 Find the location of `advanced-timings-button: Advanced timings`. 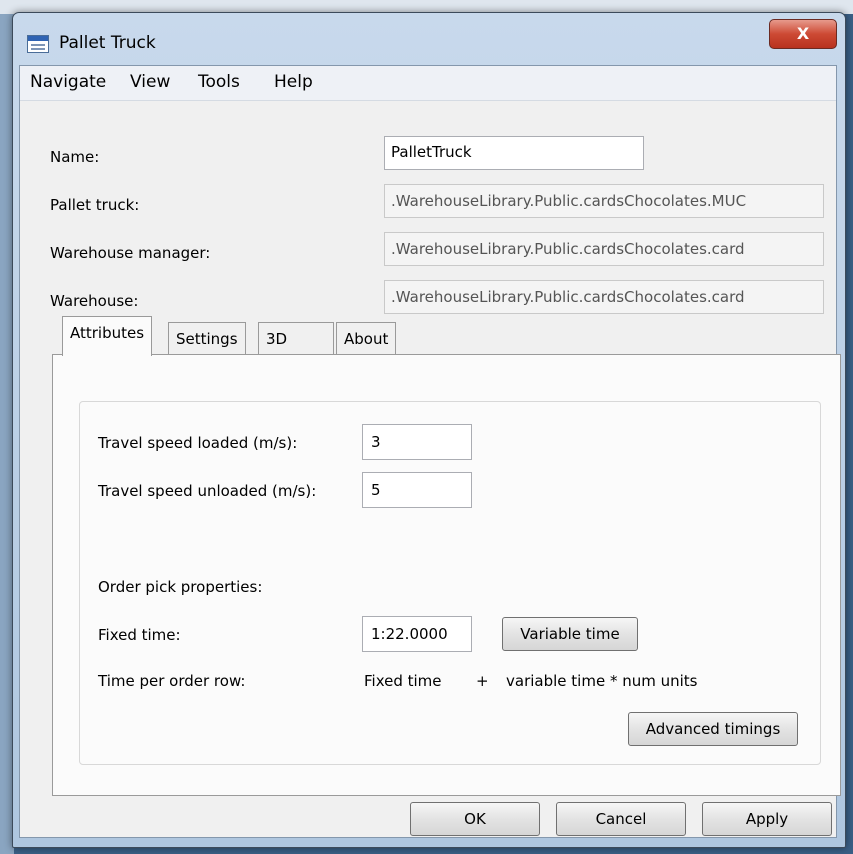

advanced-timings-button: Advanced timings is located at coordinates (713, 729).